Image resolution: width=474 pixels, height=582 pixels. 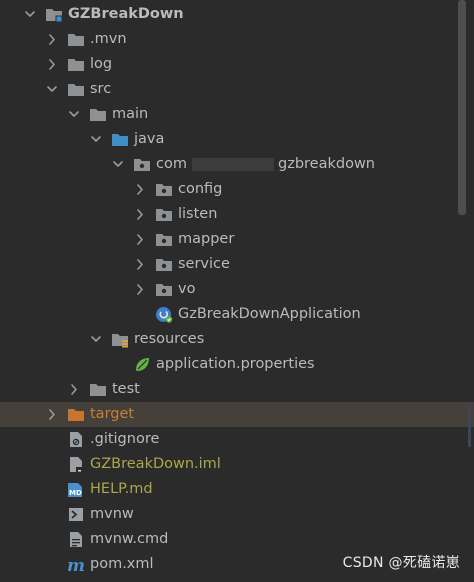 I want to click on tree-item-config: config, so click(x=237, y=189).